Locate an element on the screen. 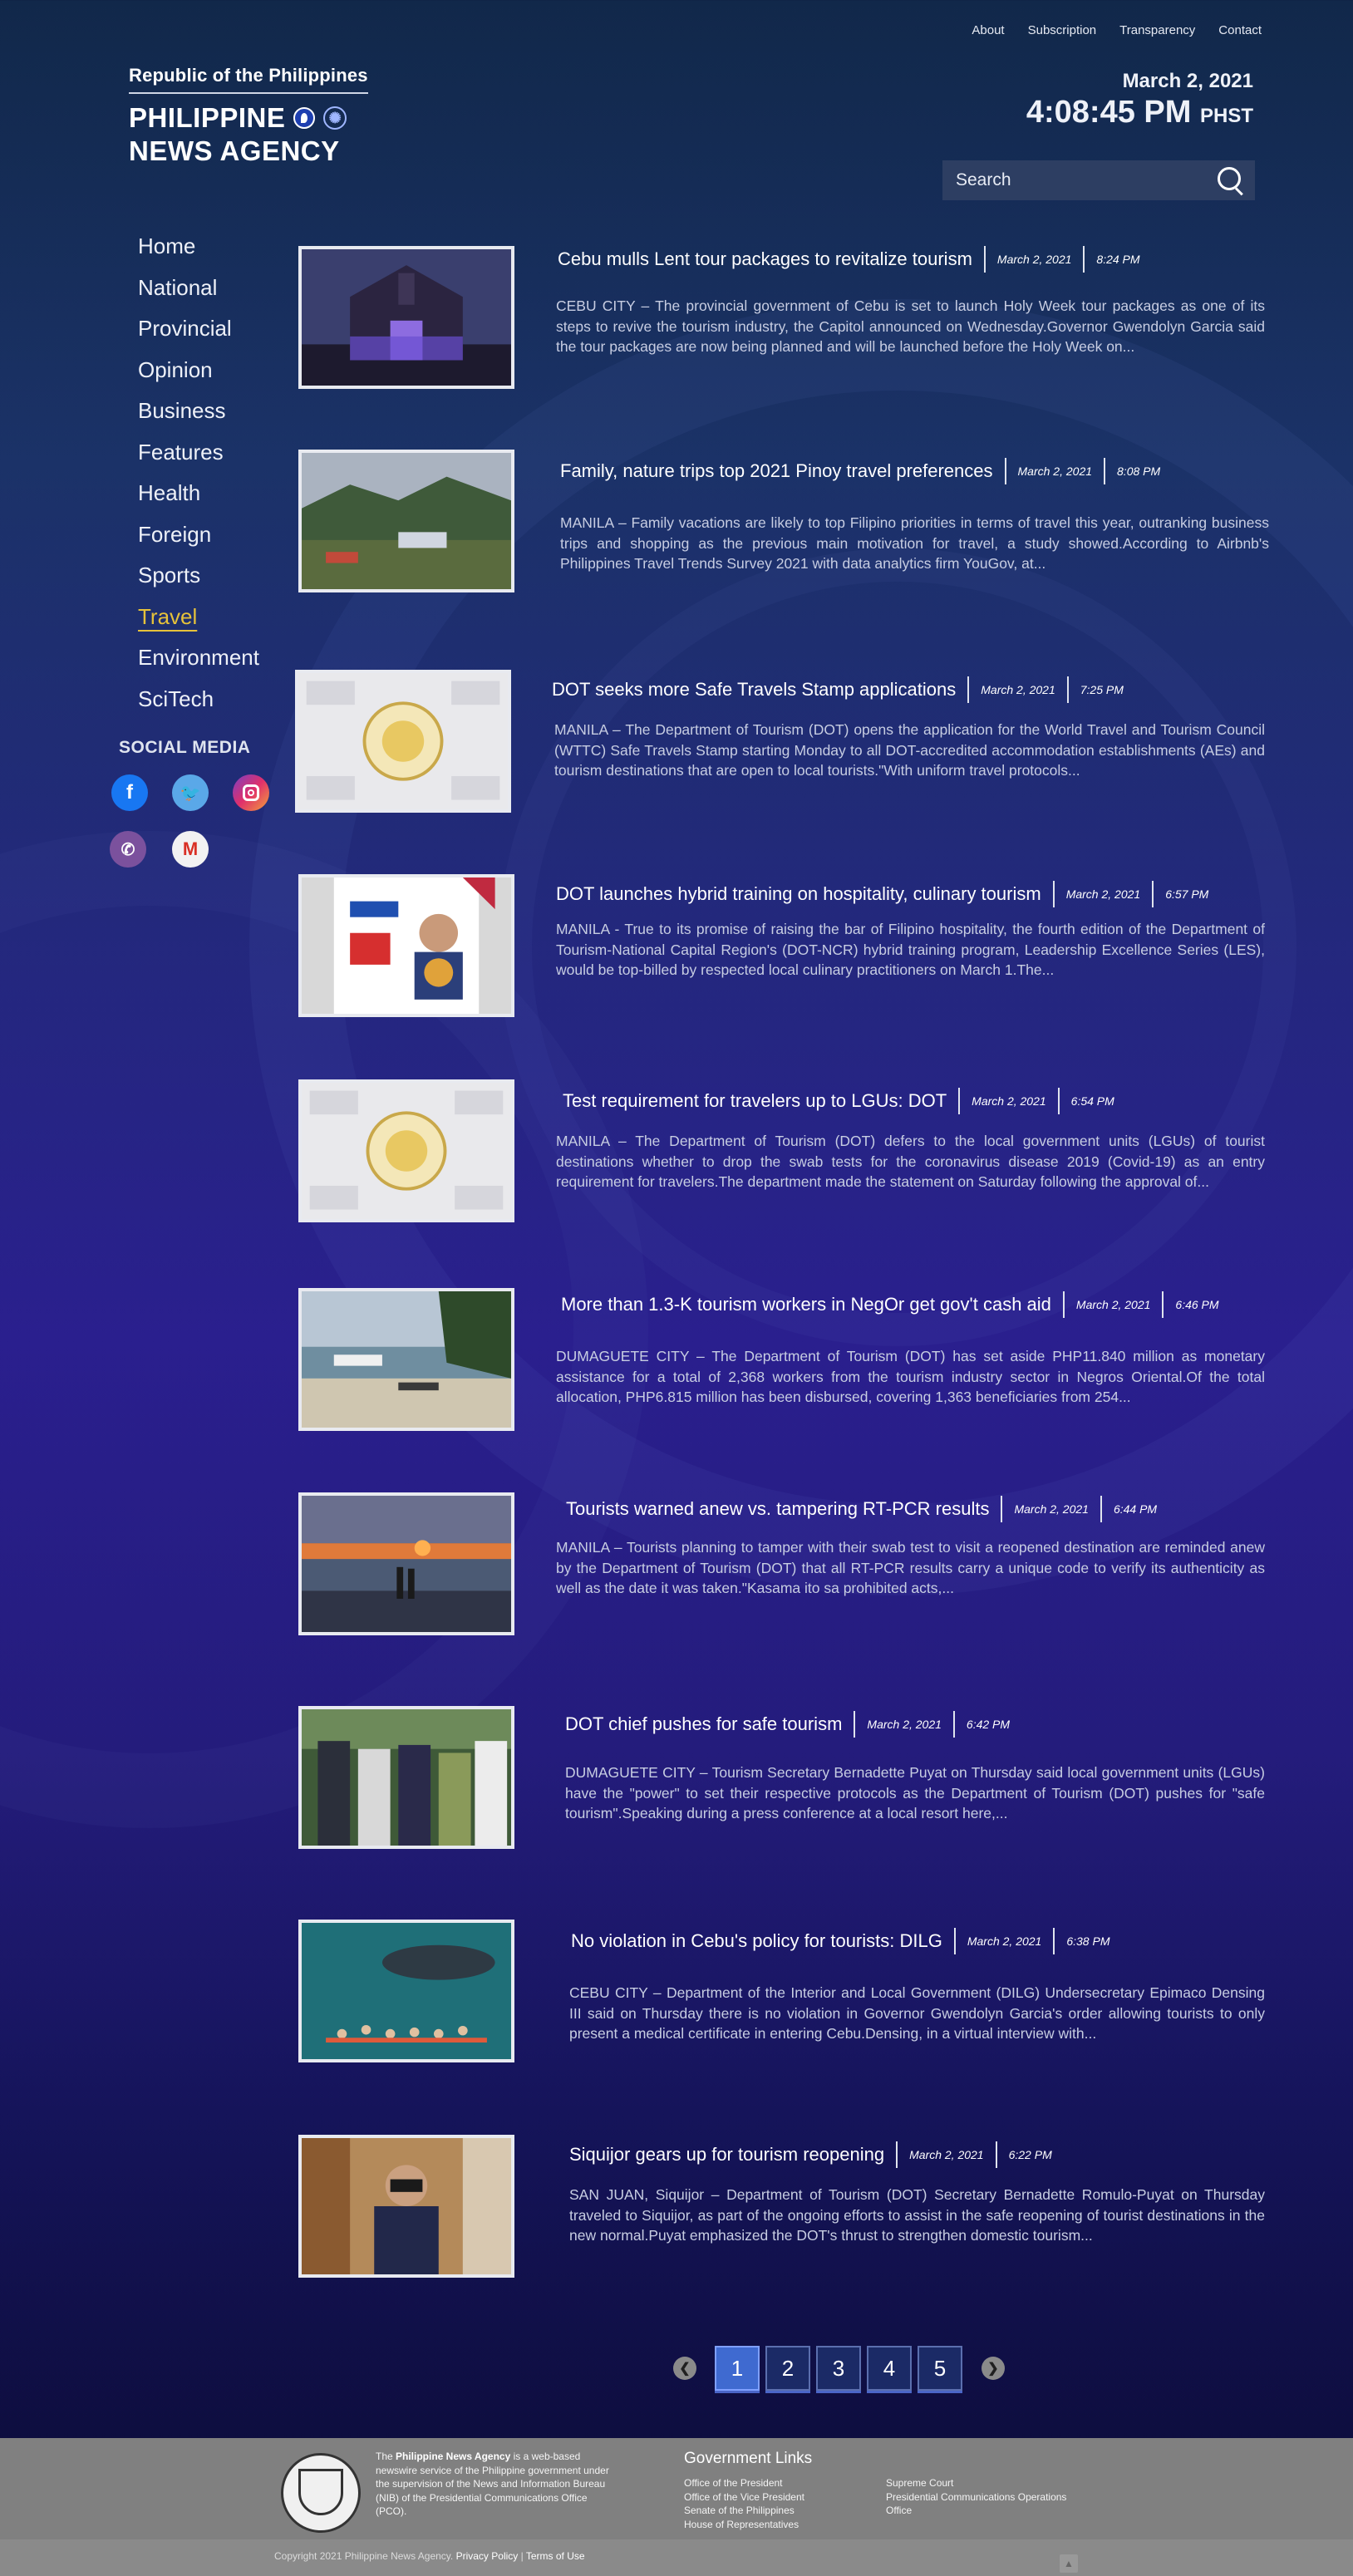  gov-link: Office is located at coordinates (976, 2511).